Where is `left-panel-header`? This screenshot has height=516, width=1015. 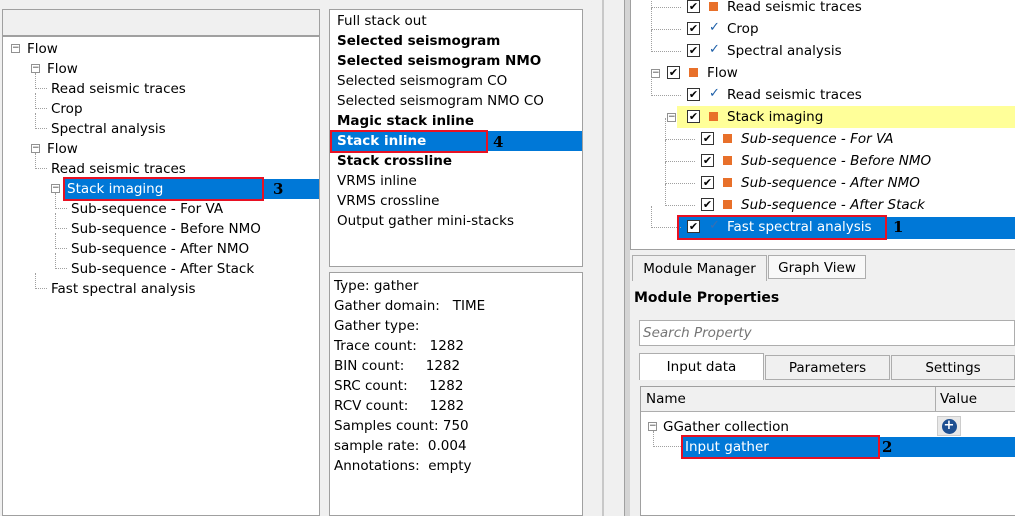
left-panel-header is located at coordinates (161, 23).